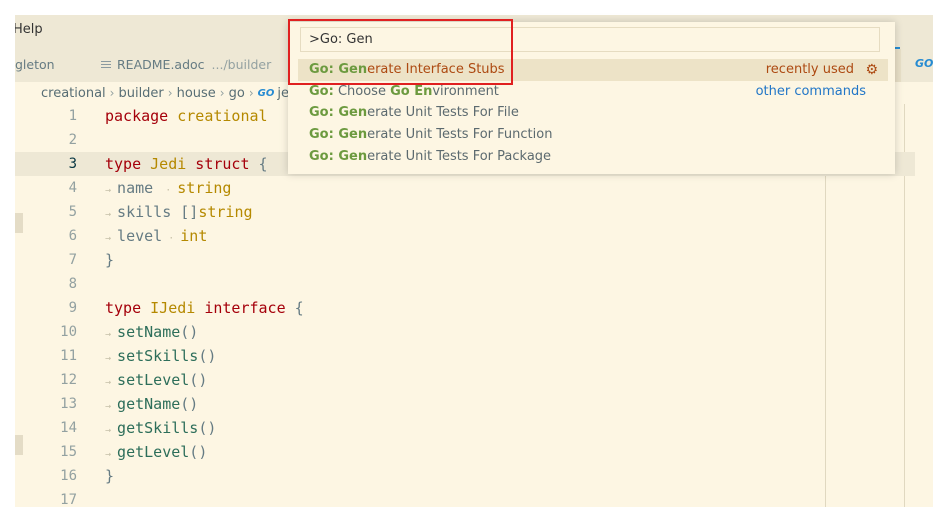  What do you see at coordinates (593, 157) in the screenshot?
I see `palette-item-generate-tests-package: Go: Generate Unit Tests For Package` at bounding box center [593, 157].